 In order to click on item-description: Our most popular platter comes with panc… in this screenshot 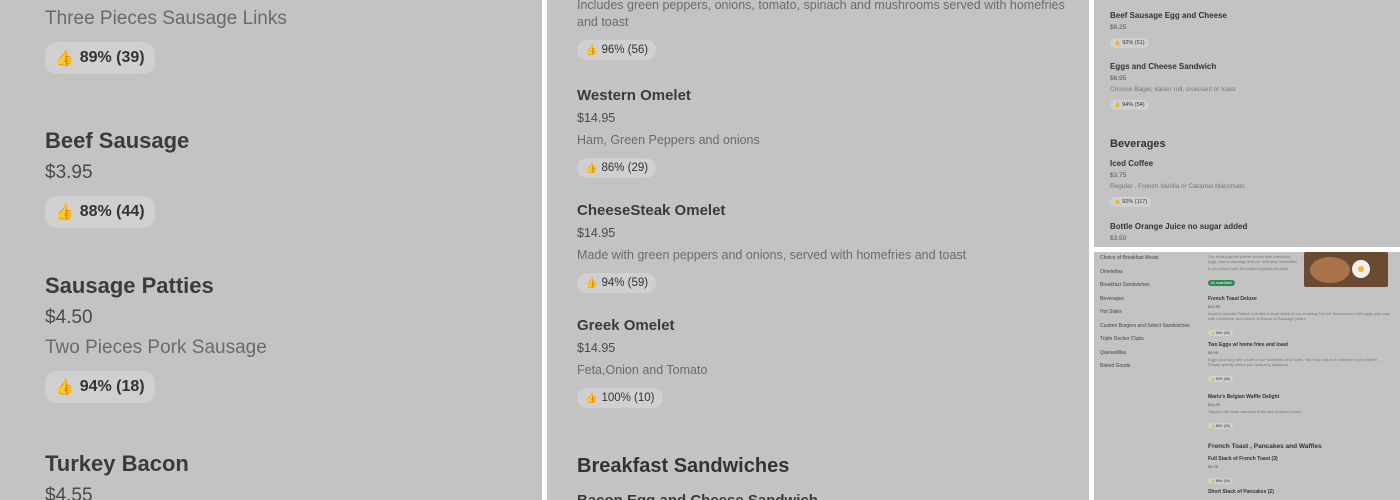, I will do `click(1253, 259)`.